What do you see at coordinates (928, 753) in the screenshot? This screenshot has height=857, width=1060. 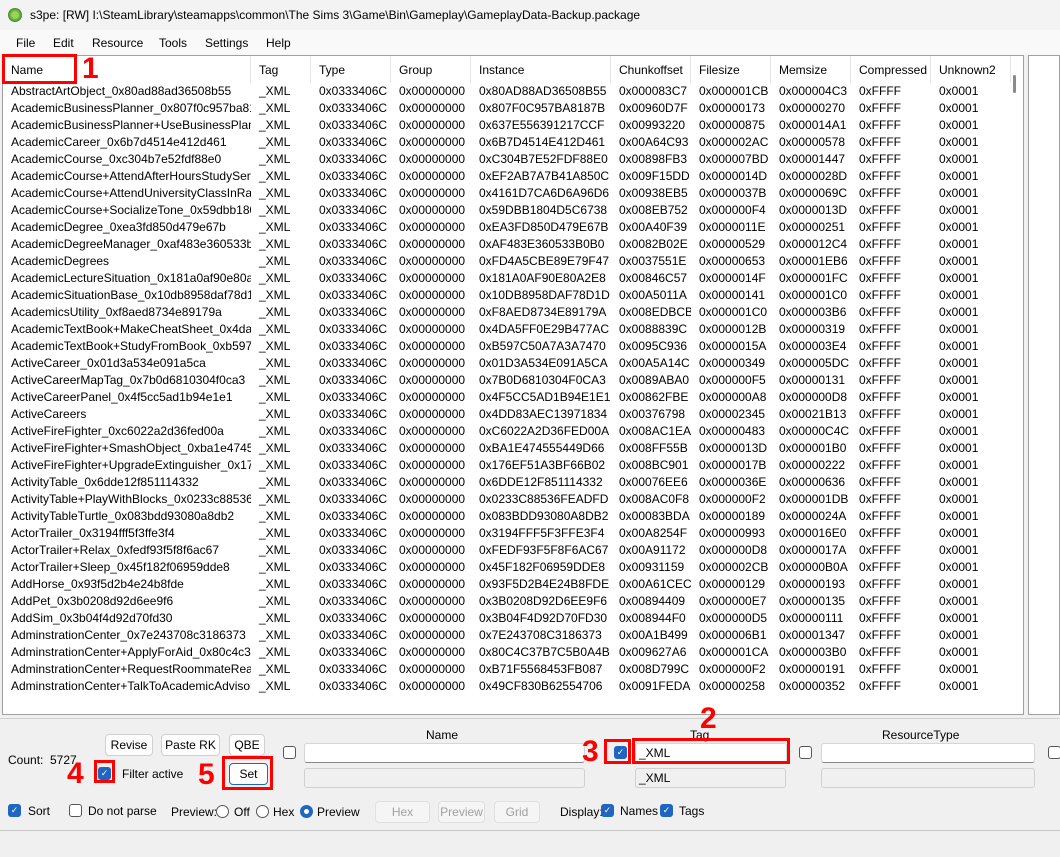 I see `resource-type-filter-input` at bounding box center [928, 753].